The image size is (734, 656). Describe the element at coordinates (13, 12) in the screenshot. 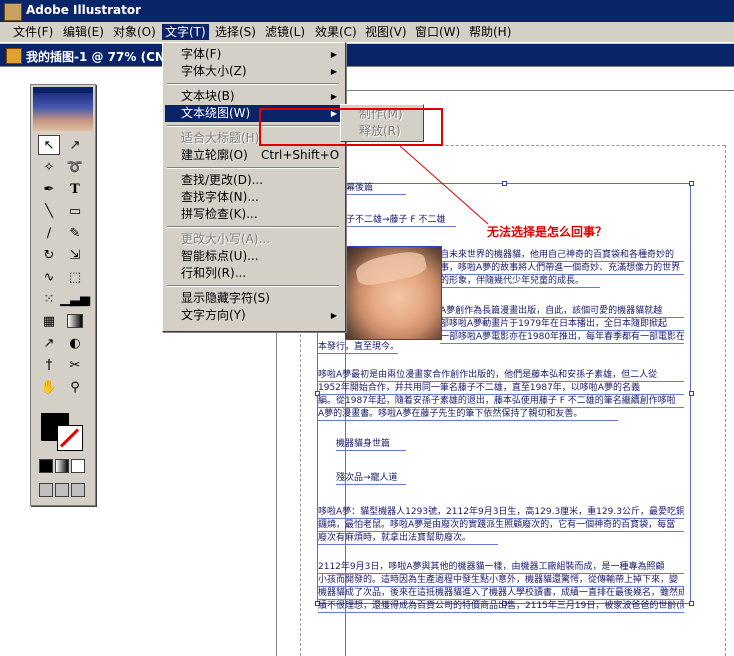

I see `illustrator-app-icon` at that location.